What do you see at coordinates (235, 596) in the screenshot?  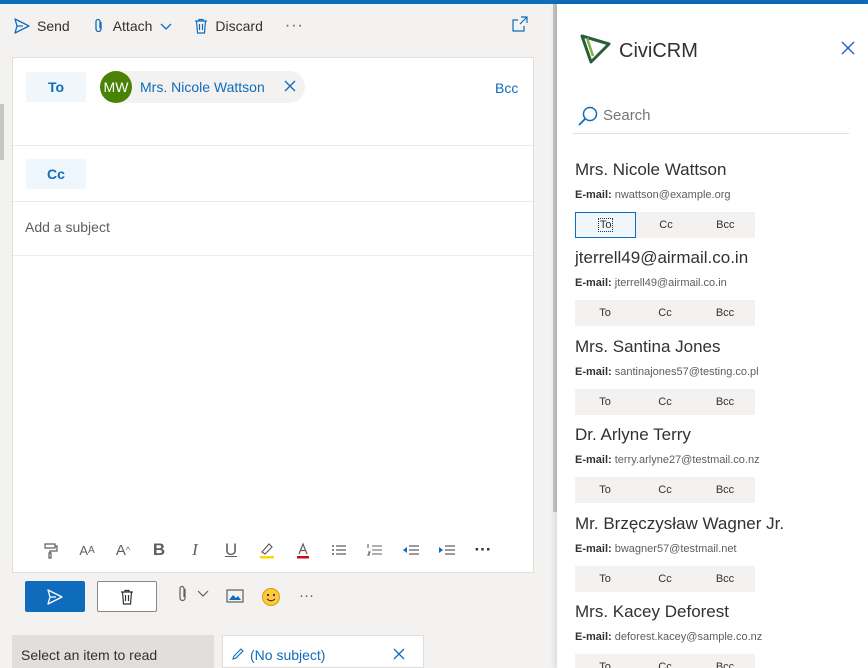 I see `image-icon` at bounding box center [235, 596].